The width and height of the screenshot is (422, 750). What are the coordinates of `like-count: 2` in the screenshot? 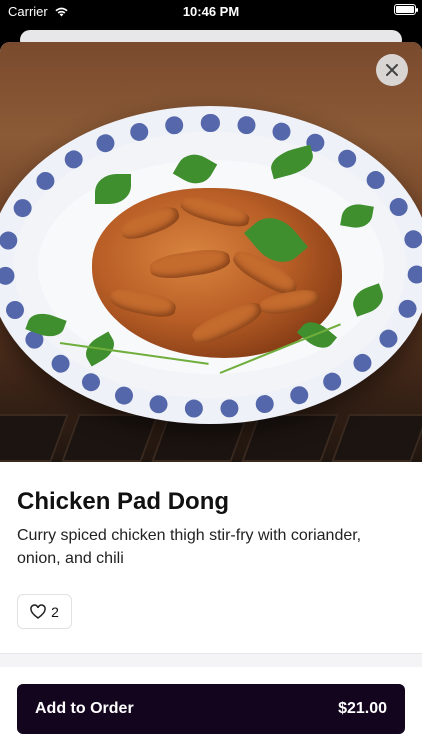 It's located at (55, 611).